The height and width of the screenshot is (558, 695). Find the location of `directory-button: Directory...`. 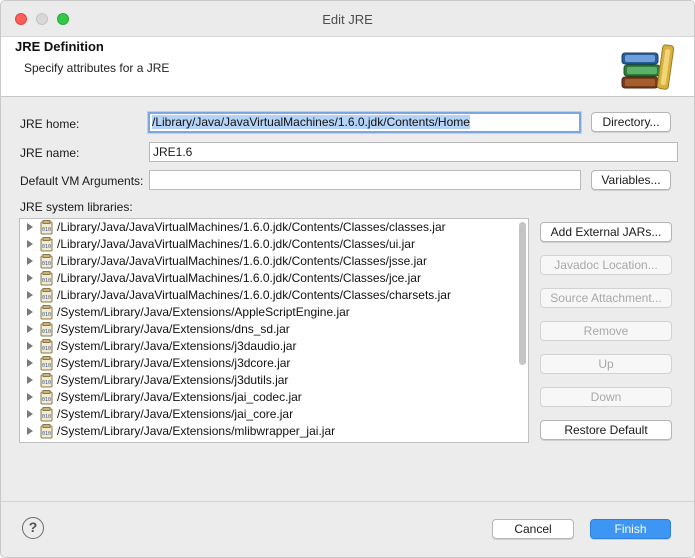

directory-button: Directory... is located at coordinates (631, 122).